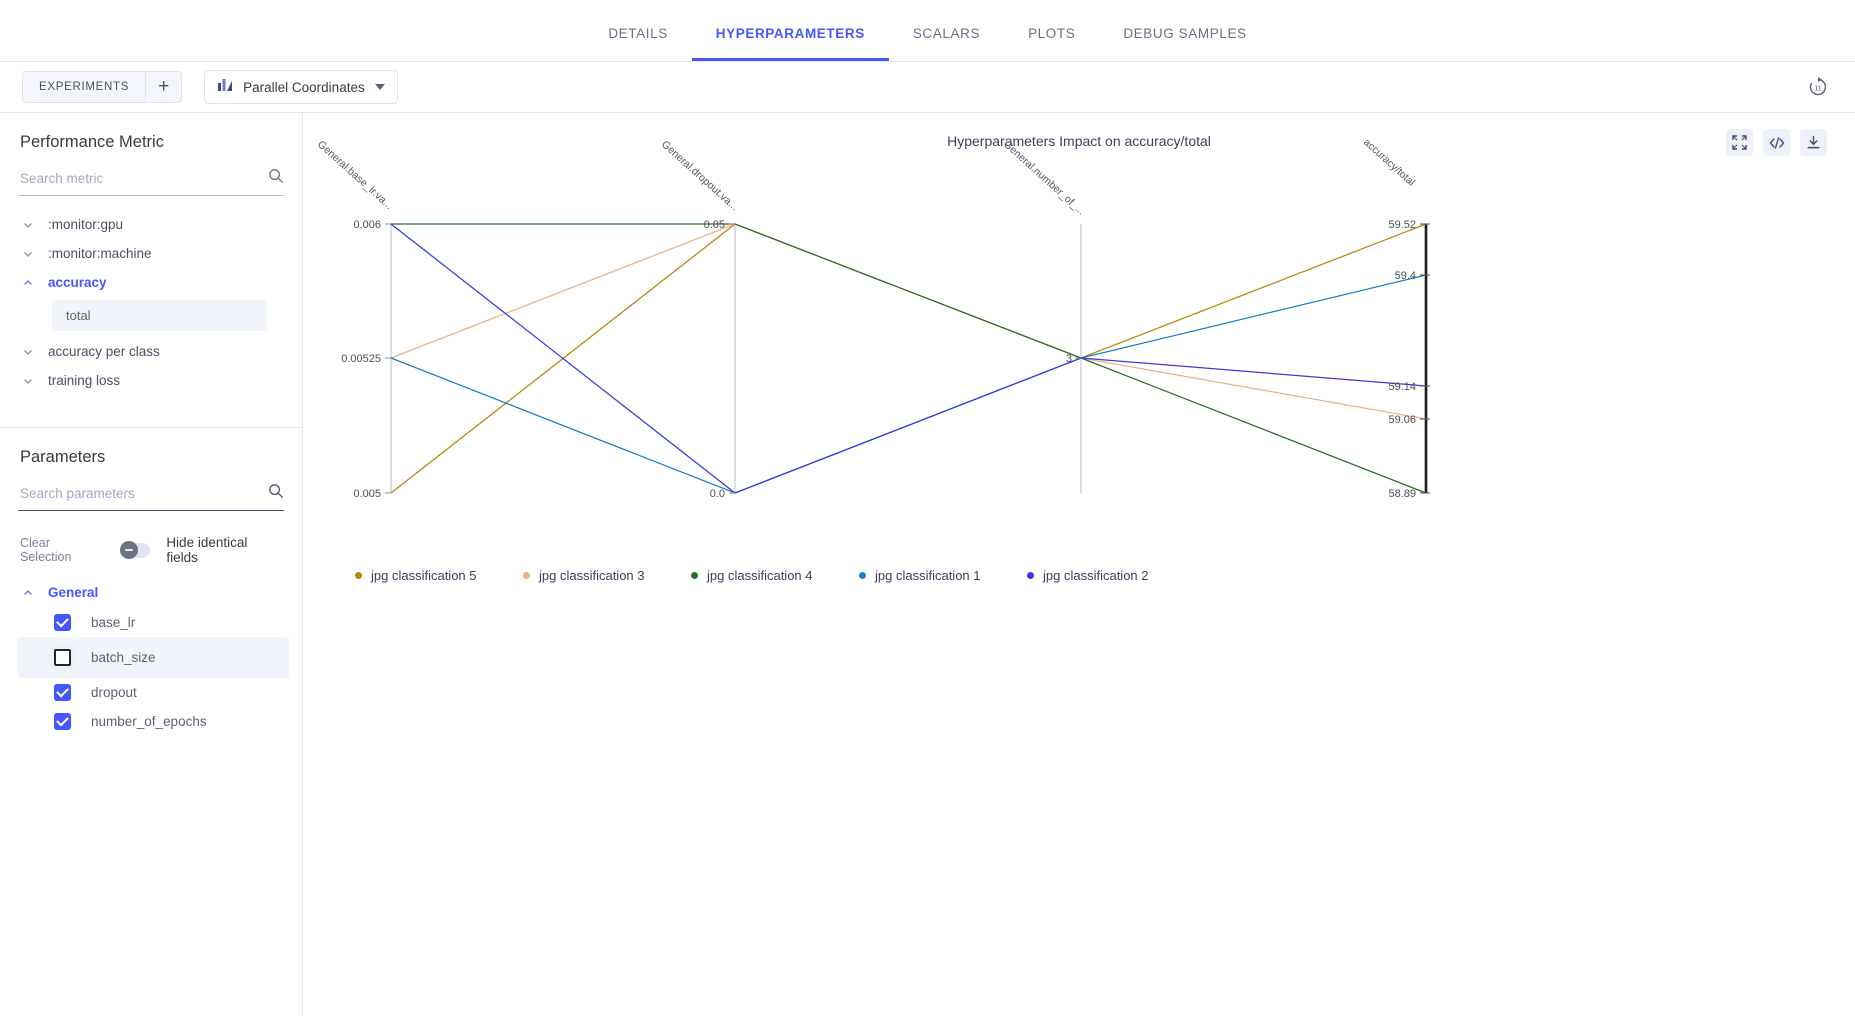 This screenshot has width=1855, height=1016. I want to click on legend-item-jpg-classification-1: jpg classification 1, so click(943, 575).